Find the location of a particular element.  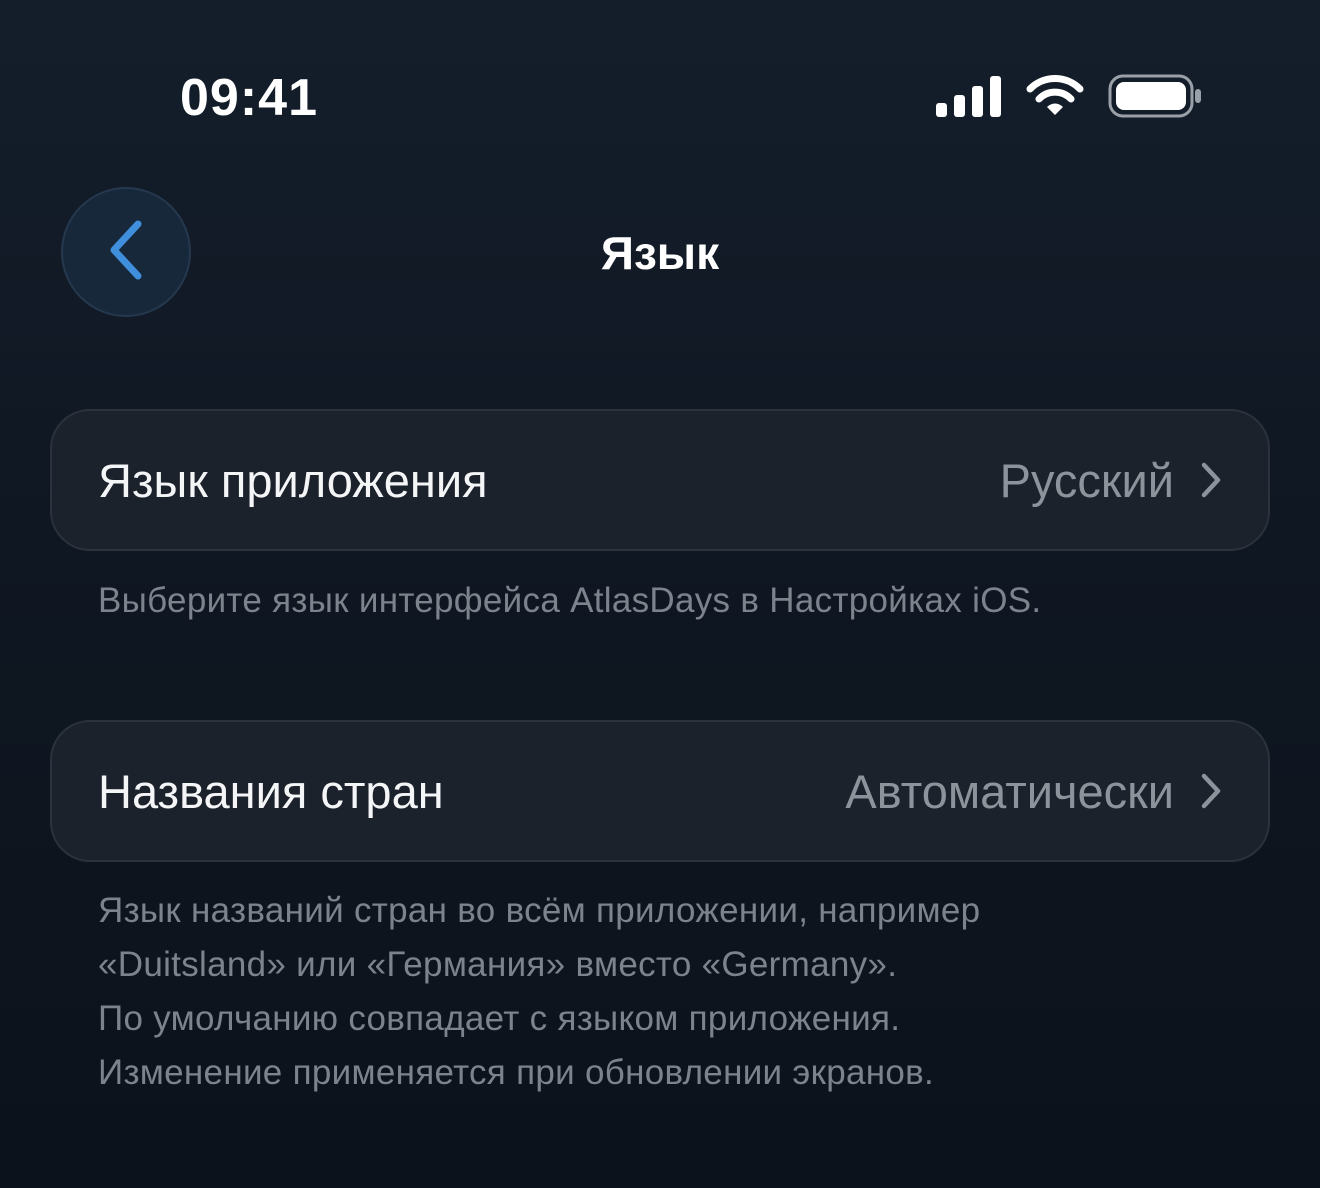

app-language-value: Русский is located at coordinates (1086, 480).